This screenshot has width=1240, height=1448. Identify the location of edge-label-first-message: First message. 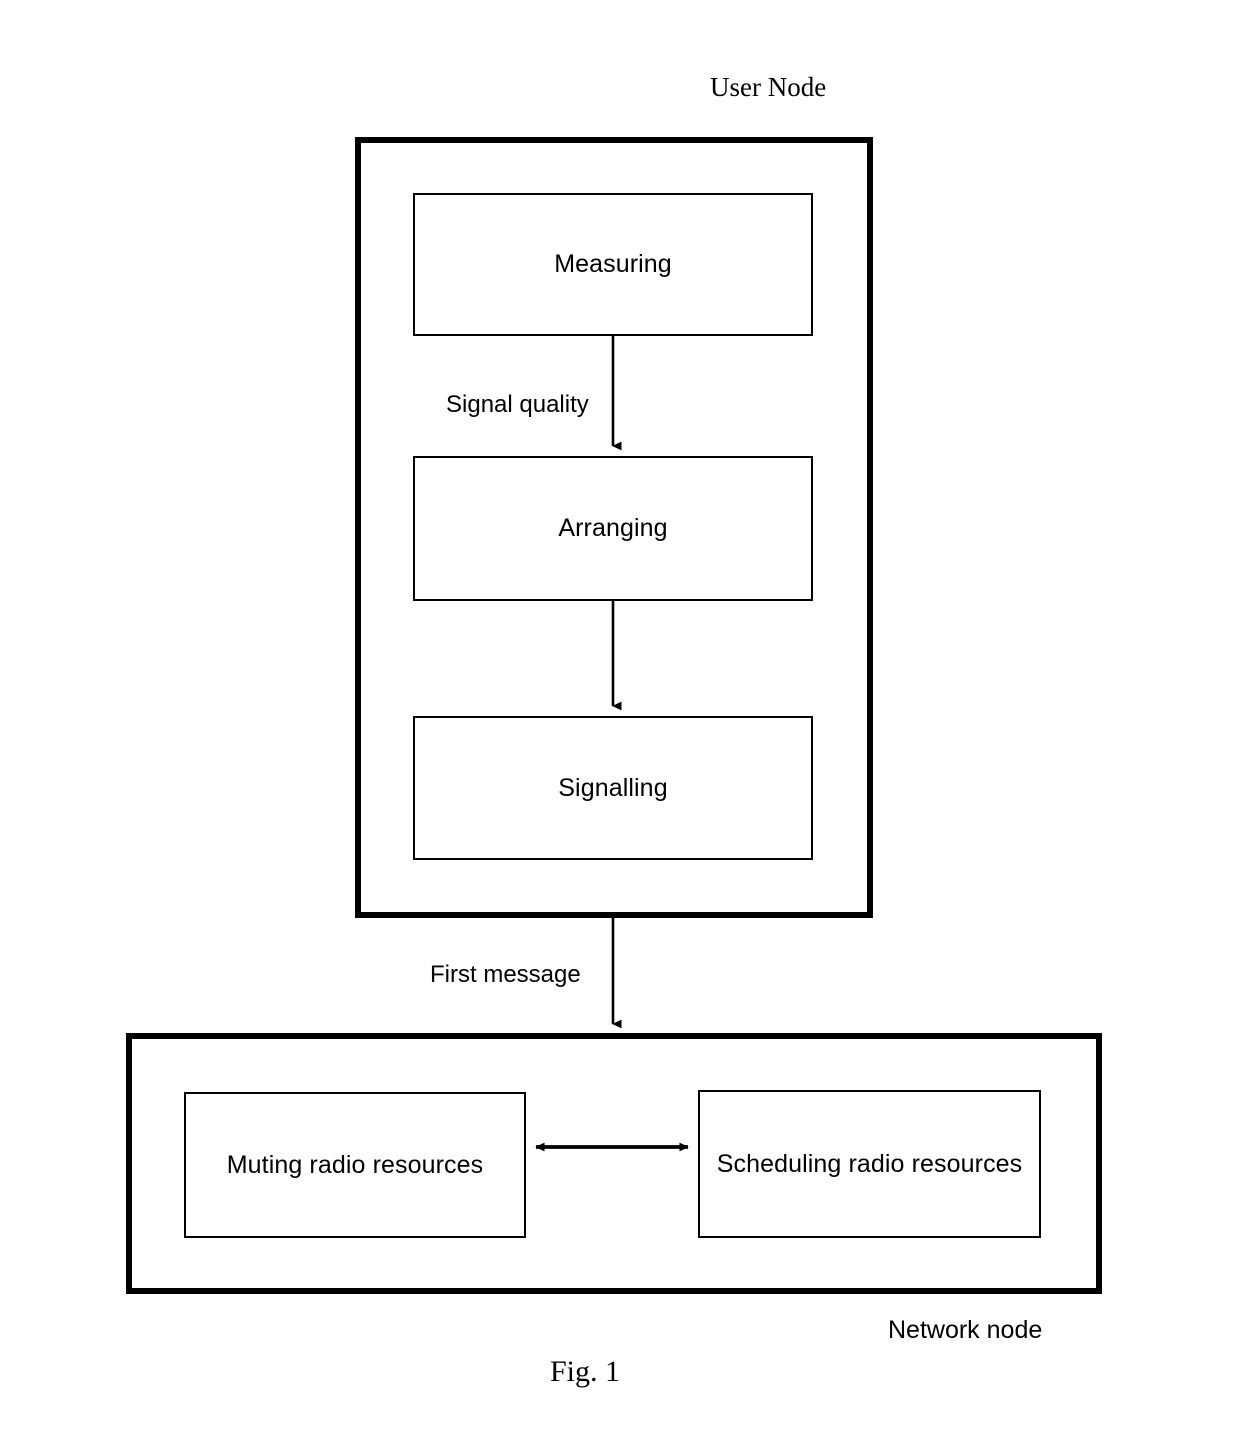
(505, 974).